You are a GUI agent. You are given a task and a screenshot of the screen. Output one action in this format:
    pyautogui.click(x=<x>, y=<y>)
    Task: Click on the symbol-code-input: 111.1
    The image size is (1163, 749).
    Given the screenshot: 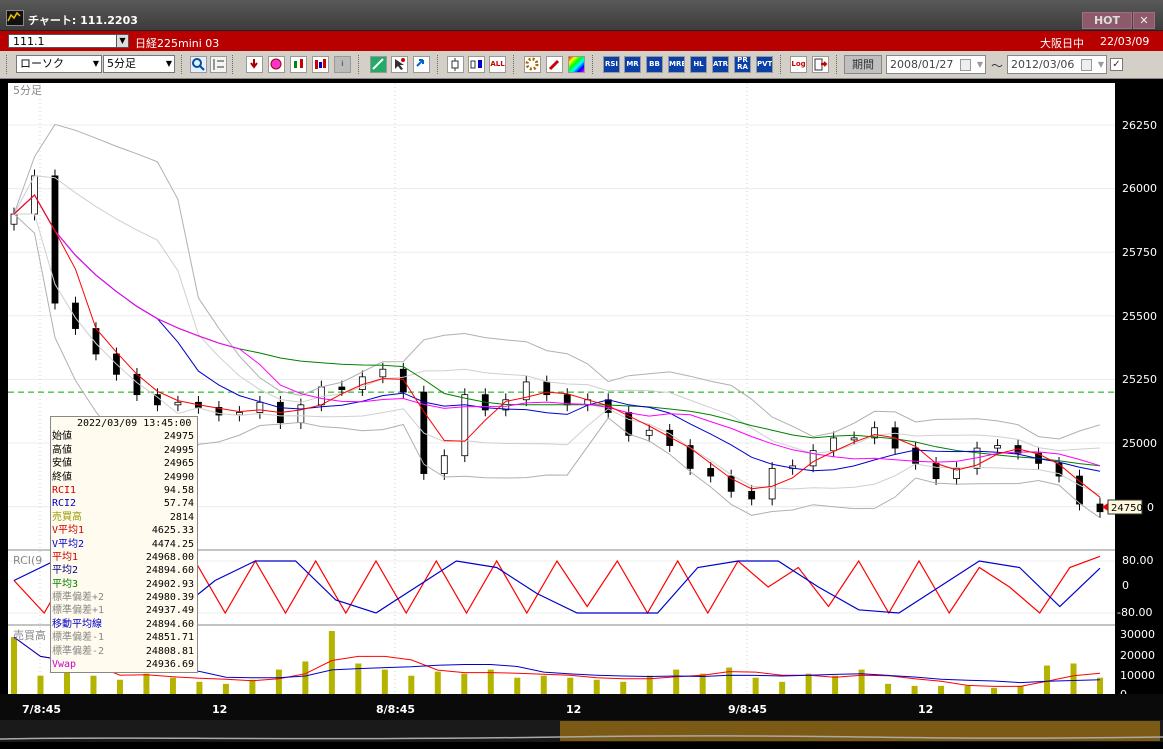 What is the action you would take?
    pyautogui.click(x=63, y=41)
    